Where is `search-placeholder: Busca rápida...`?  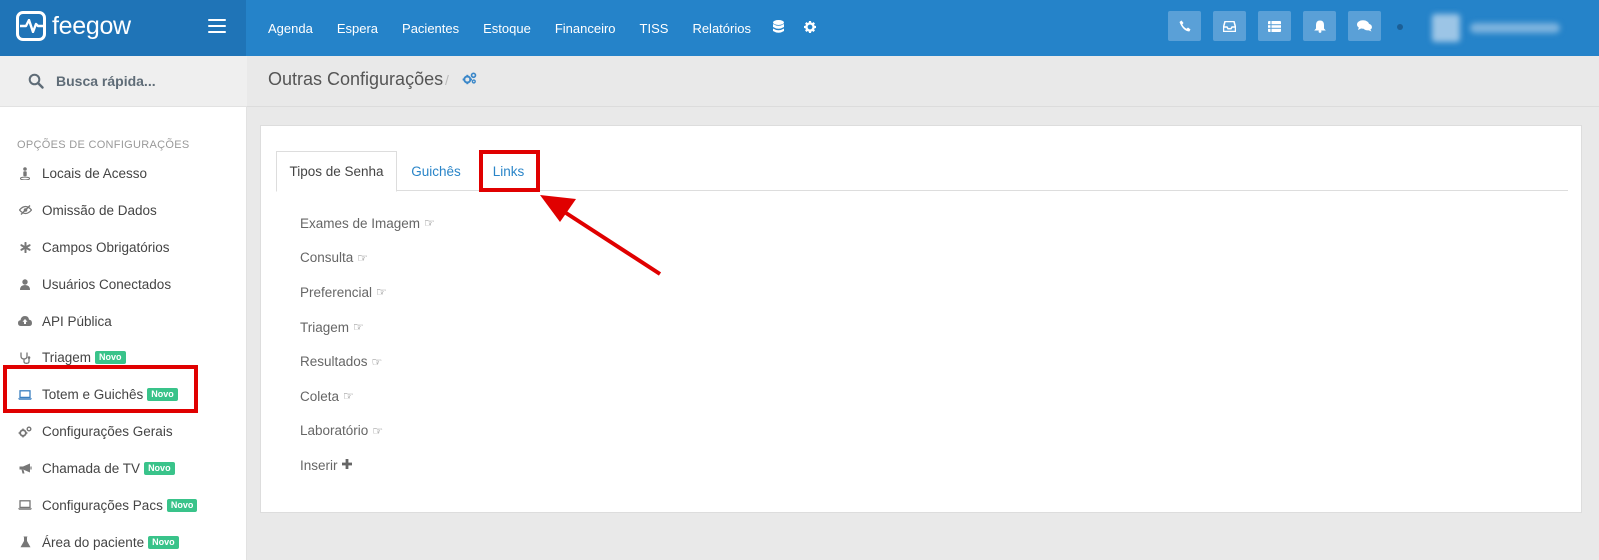
search-placeholder: Busca rápida... is located at coordinates (106, 81).